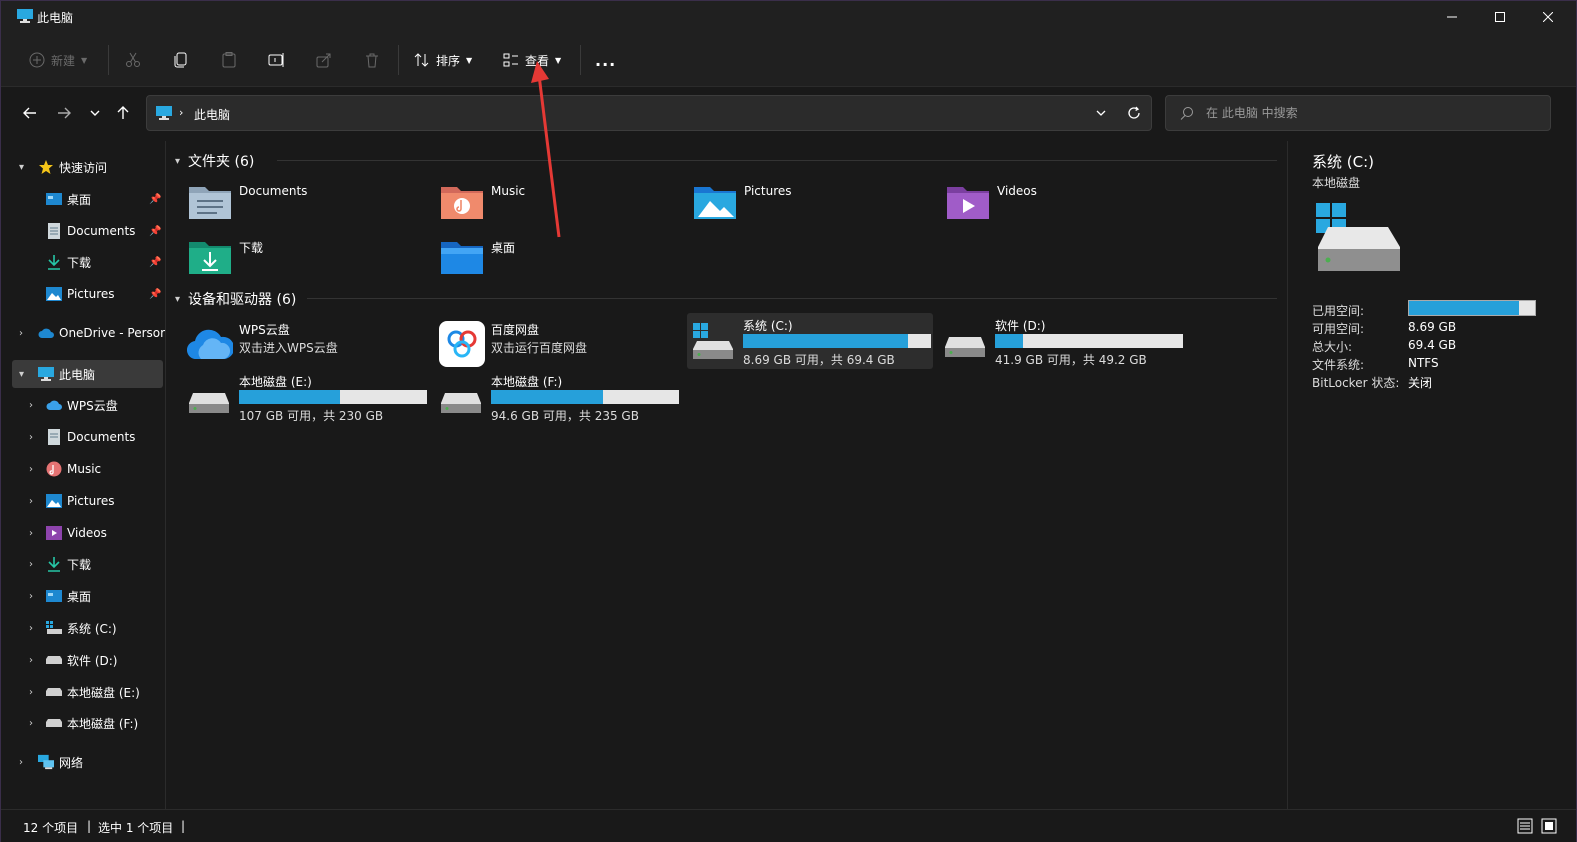 The image size is (1577, 842). What do you see at coordinates (91, 501) in the screenshot?
I see `sidebar-item-label: Pictures` at bounding box center [91, 501].